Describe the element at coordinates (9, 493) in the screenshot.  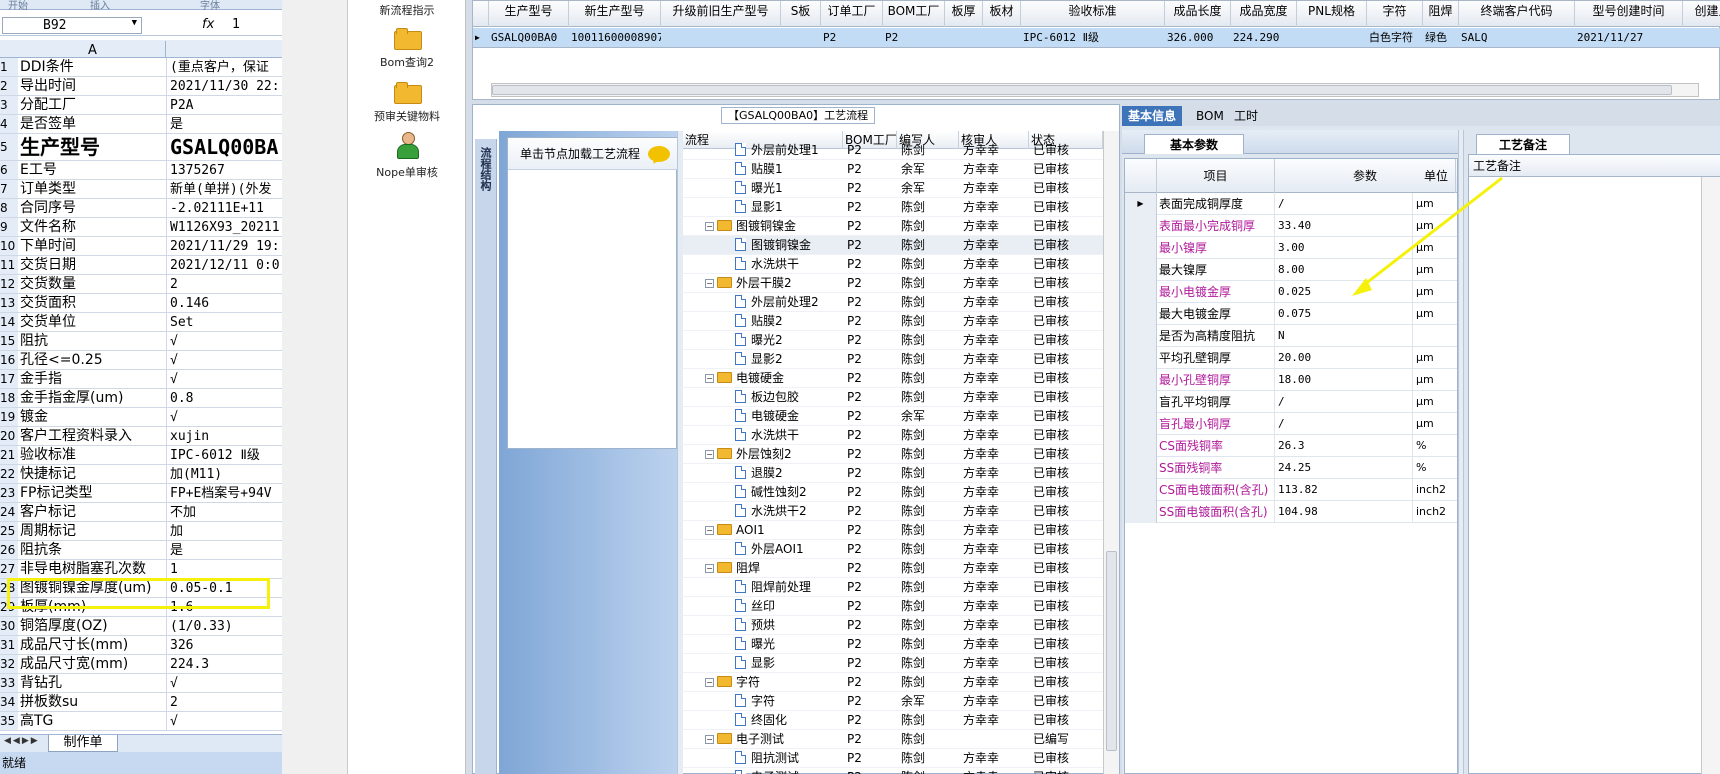
I see `row-number: 23` at that location.